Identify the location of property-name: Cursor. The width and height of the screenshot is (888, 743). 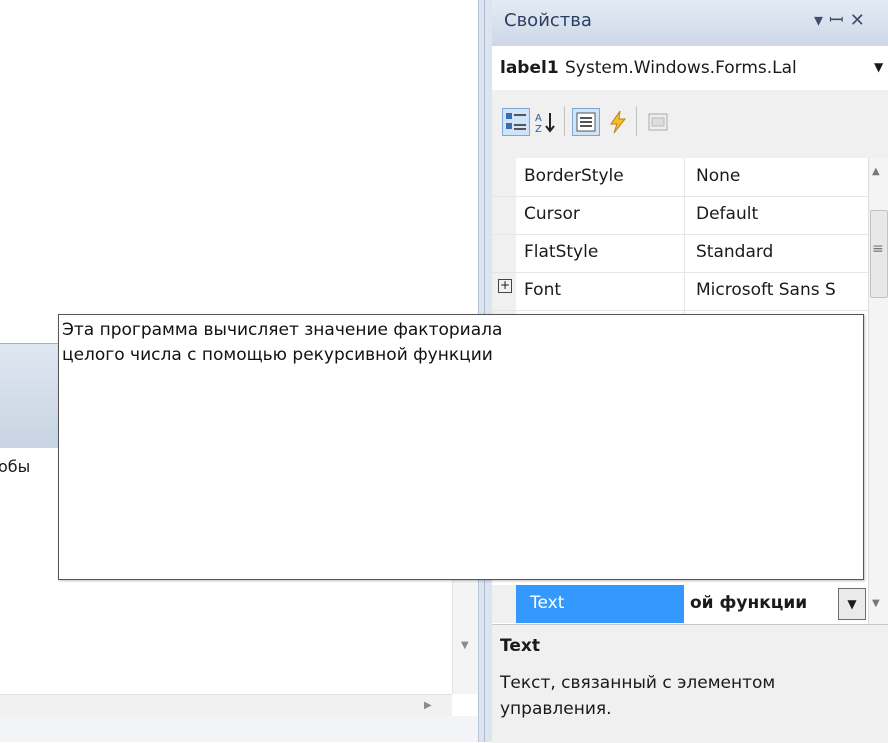
(552, 214).